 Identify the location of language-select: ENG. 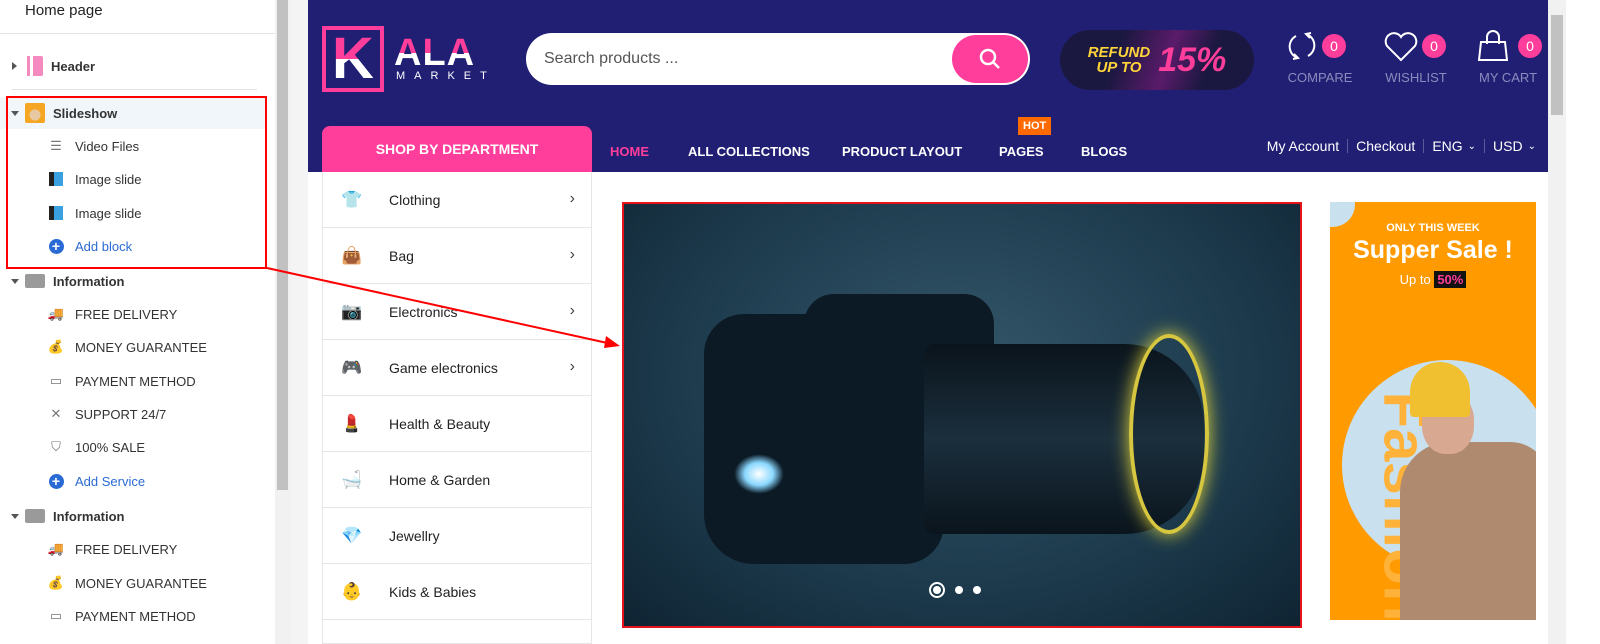
(1447, 146).